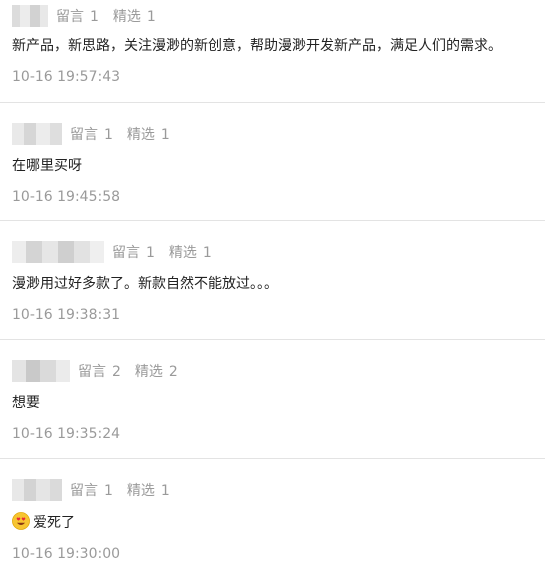  Describe the element at coordinates (21, 521) in the screenshot. I see `heart-eyes-emoji-icon` at that location.